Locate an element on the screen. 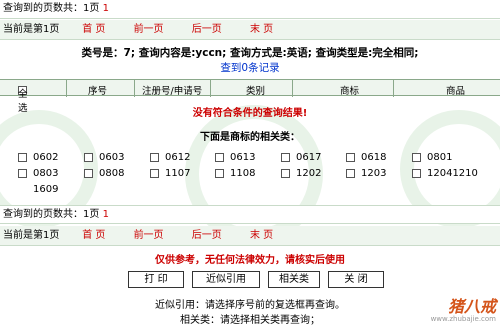 This screenshot has width=500, height=327. results-table-header: 全选 序号 注册号/申请号 类别 商标 商品 is located at coordinates (250, 96).